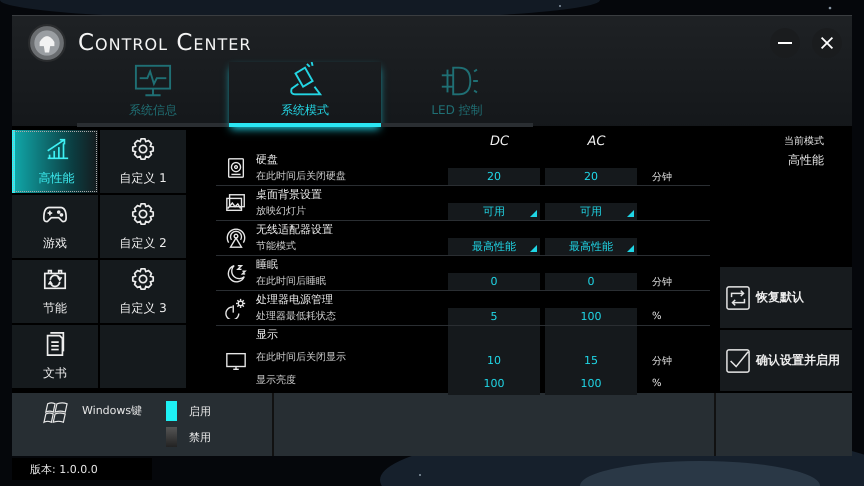 This screenshot has height=486, width=864. What do you see at coordinates (499, 142) in the screenshot?
I see `column-header: DC` at bounding box center [499, 142].